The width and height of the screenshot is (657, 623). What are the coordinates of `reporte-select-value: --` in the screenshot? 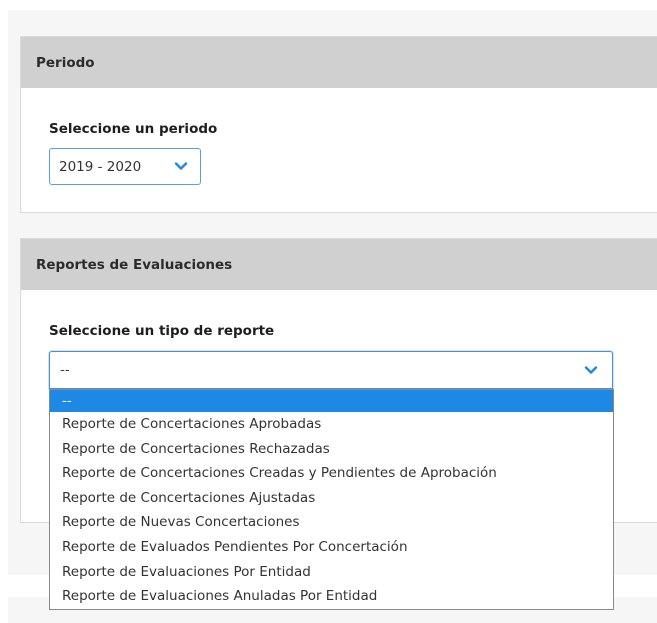 It's located at (65, 370).